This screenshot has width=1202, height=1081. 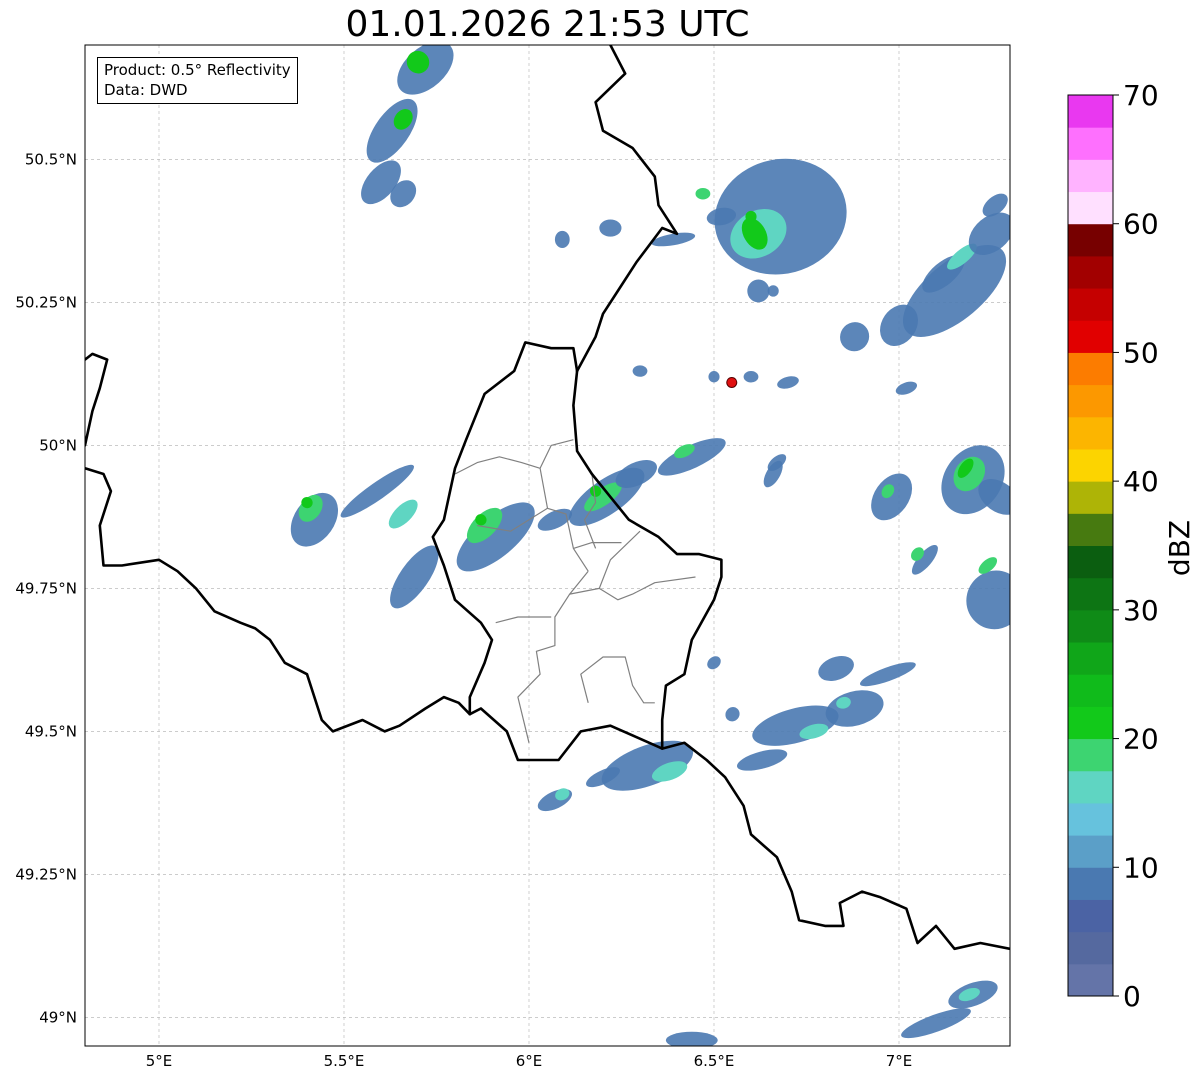 I want to click on lat-tick-label: 49.25°N, so click(x=46, y=874).